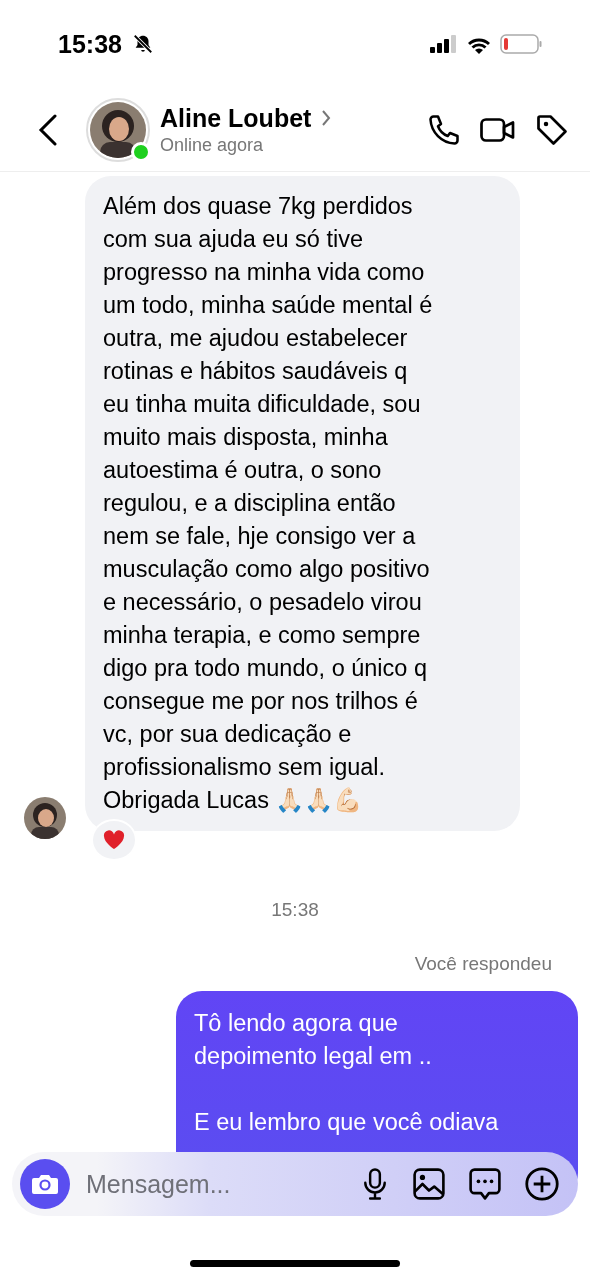 The height and width of the screenshot is (1280, 590). I want to click on back-icon, so click(48, 129).